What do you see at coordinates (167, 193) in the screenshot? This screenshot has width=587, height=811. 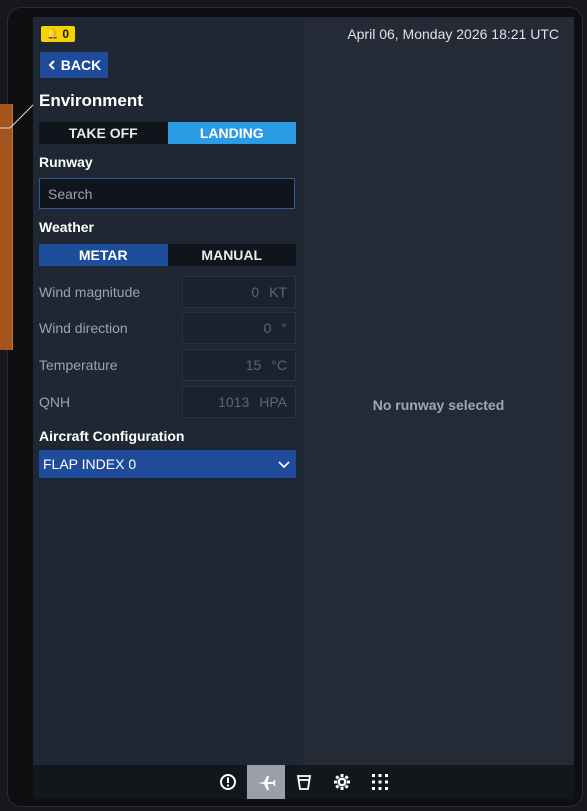 I see `runway-search-input: Search` at bounding box center [167, 193].